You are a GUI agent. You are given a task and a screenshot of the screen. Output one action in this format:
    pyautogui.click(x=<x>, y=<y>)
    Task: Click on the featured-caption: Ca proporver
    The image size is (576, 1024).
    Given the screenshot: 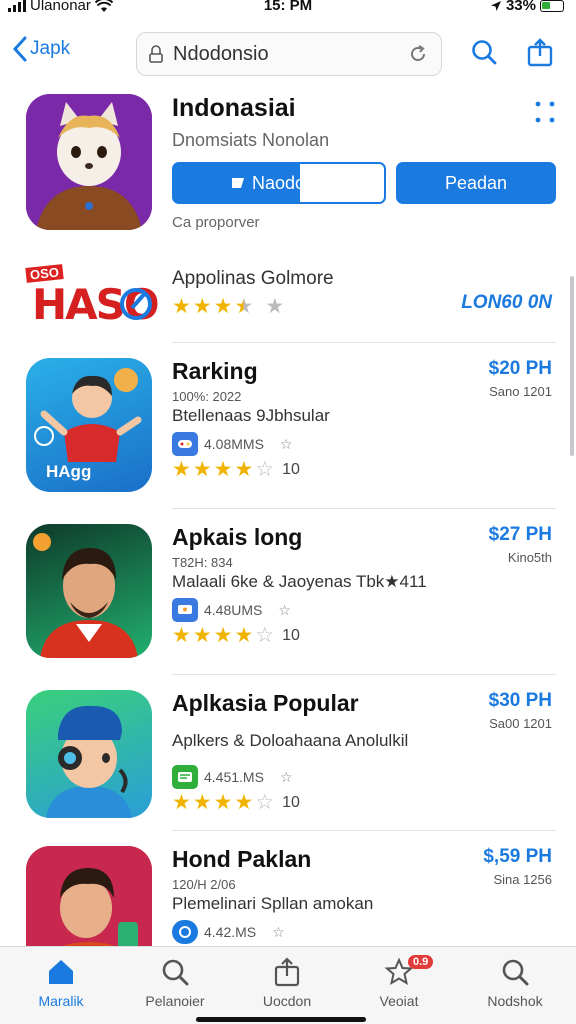 What is the action you would take?
    pyautogui.click(x=216, y=222)
    